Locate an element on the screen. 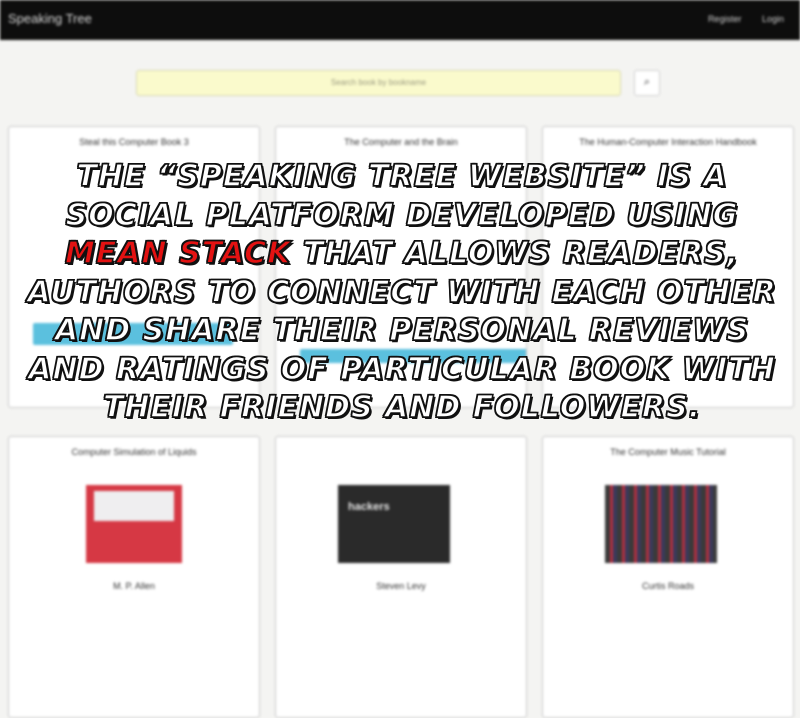 This screenshot has height=718, width=800. book-title: The Computer and the Brain is located at coordinates (401, 142).